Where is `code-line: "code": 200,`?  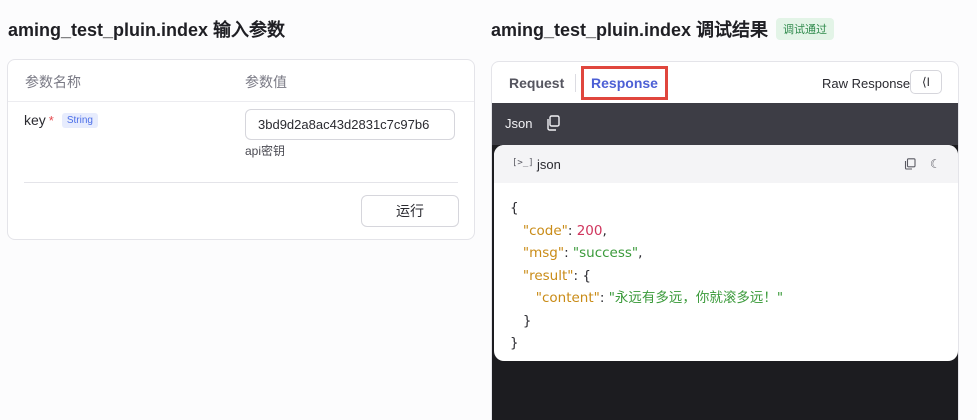
code-line: "code": 200, is located at coordinates (564, 230).